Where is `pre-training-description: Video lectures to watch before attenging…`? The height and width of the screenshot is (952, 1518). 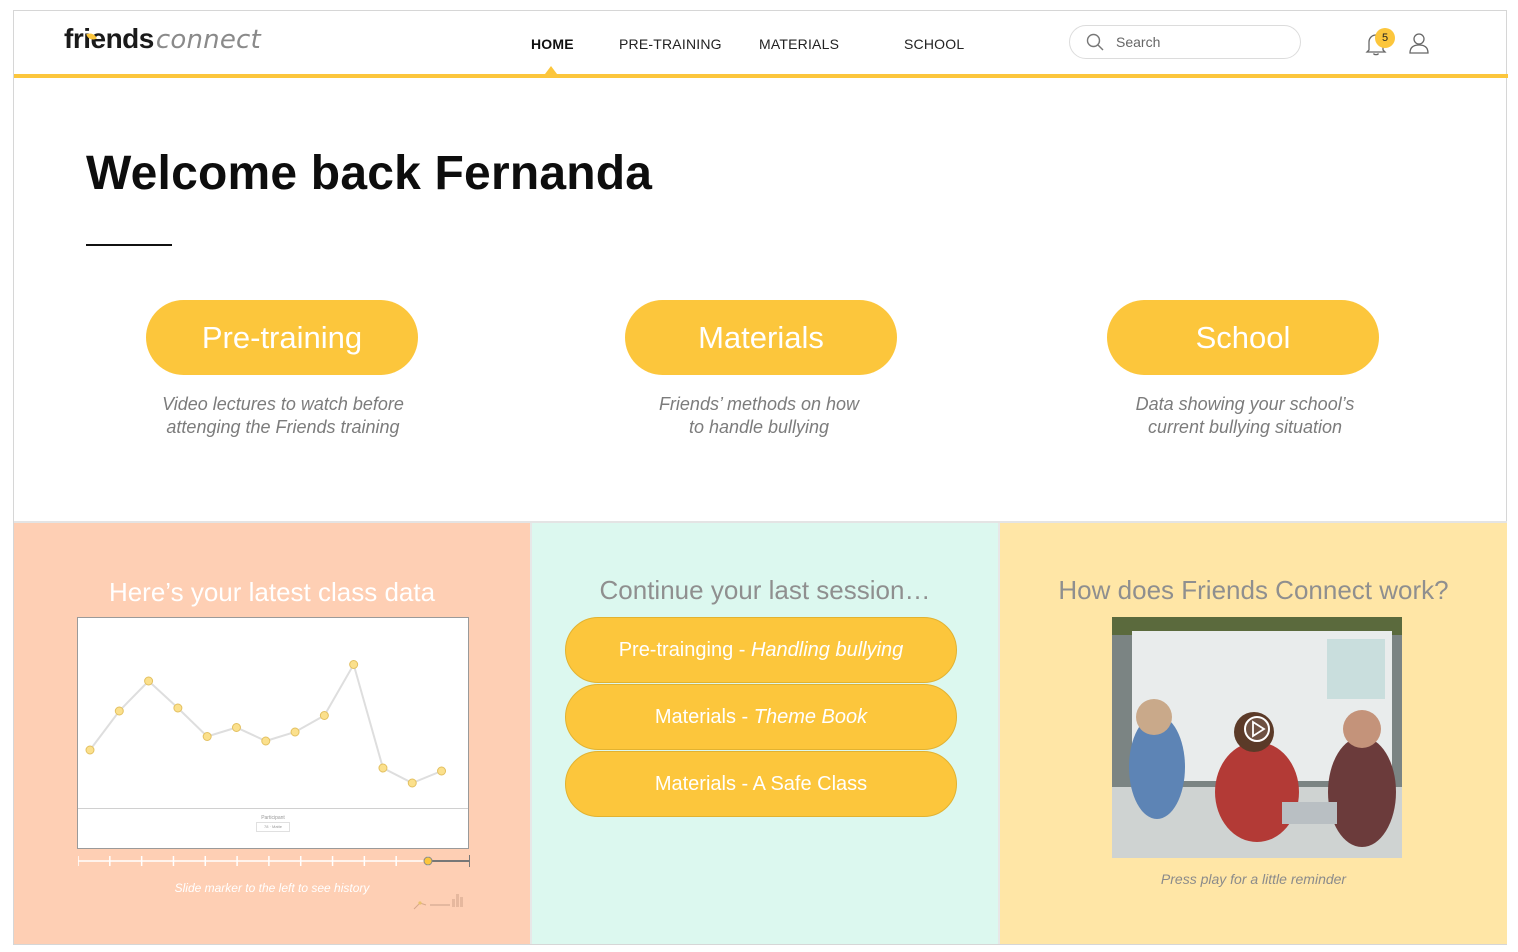
pre-training-description: Video lectures to watch before attenging… is located at coordinates (283, 416).